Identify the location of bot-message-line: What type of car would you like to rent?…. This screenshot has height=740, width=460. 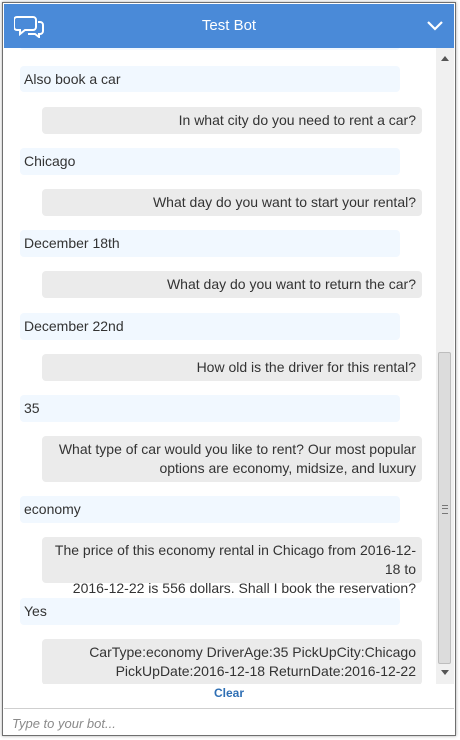
(237, 449).